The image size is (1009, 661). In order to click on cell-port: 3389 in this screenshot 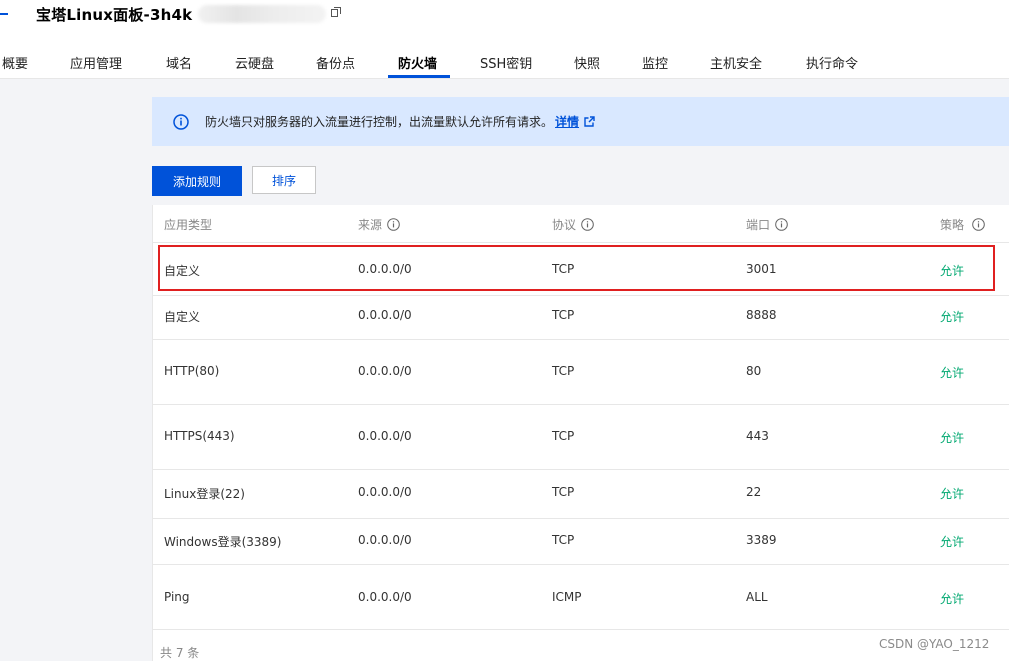, I will do `click(761, 540)`.